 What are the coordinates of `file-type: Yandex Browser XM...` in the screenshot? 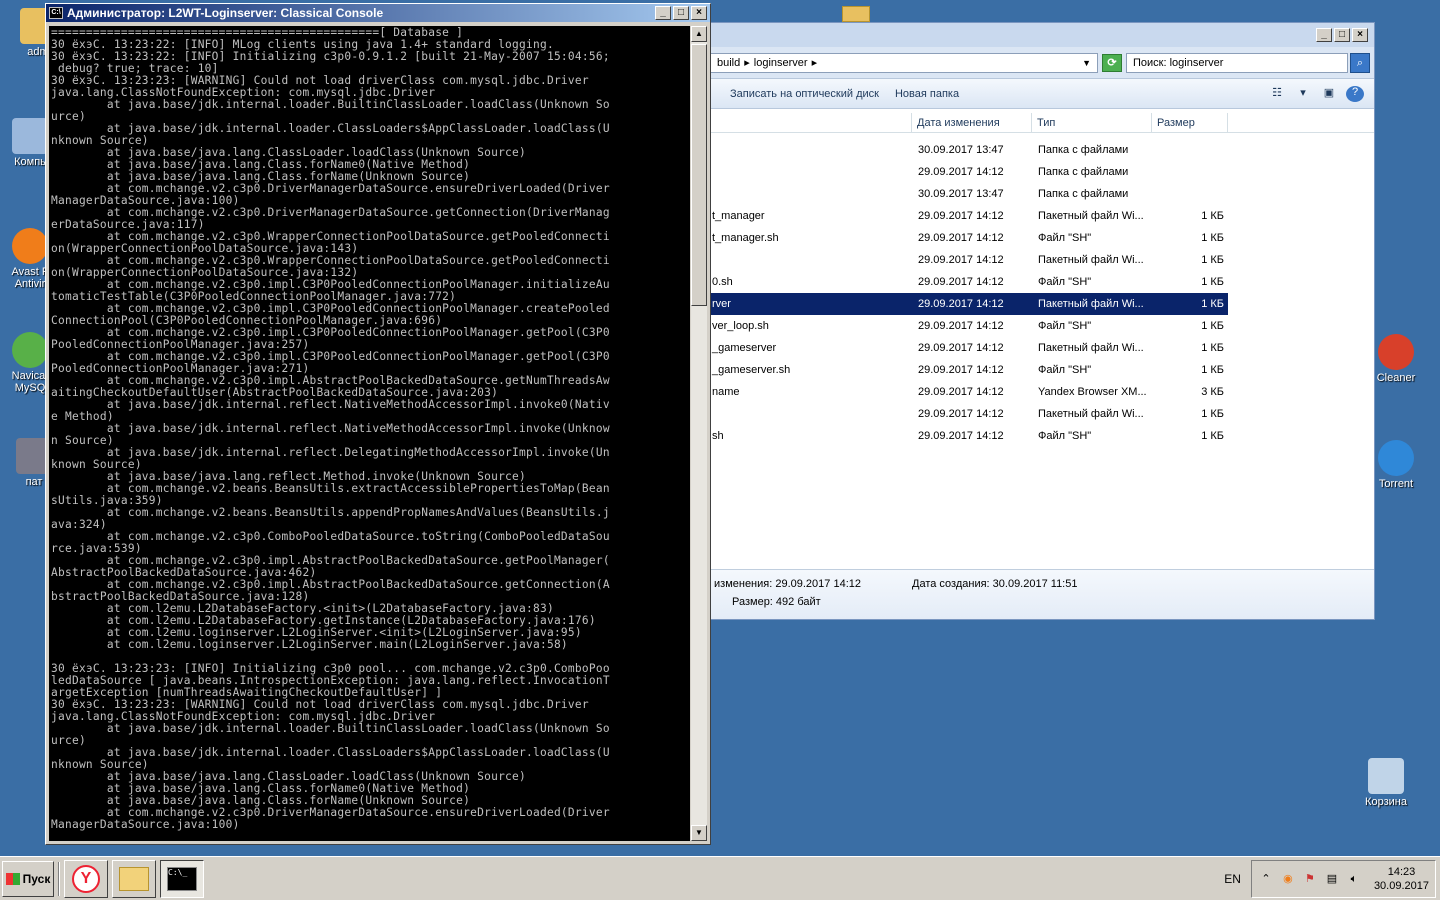 It's located at (1092, 392).